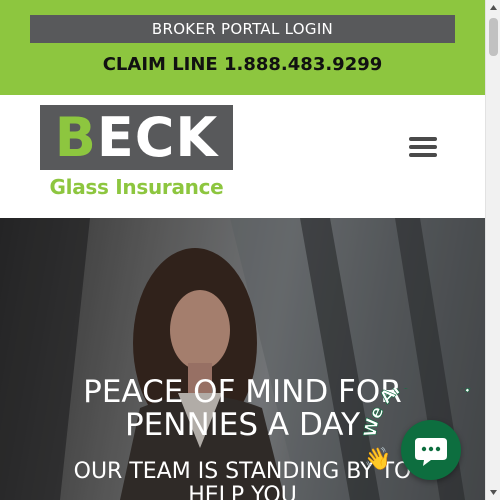 The width and height of the screenshot is (500, 500). Describe the element at coordinates (136, 187) in the screenshot. I see `logo-subtitle: Glass Insurance` at that location.